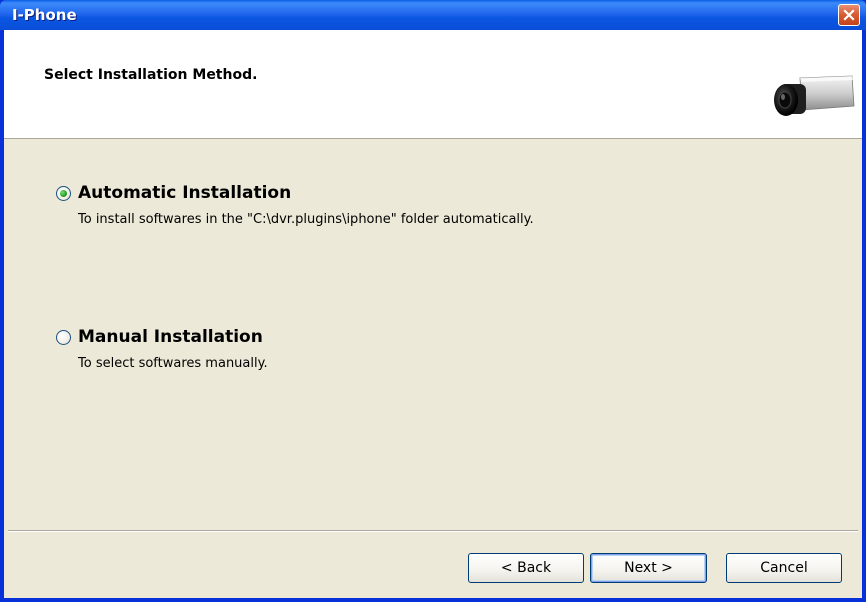  I want to click on window-title: I-Phone, so click(44, 15).